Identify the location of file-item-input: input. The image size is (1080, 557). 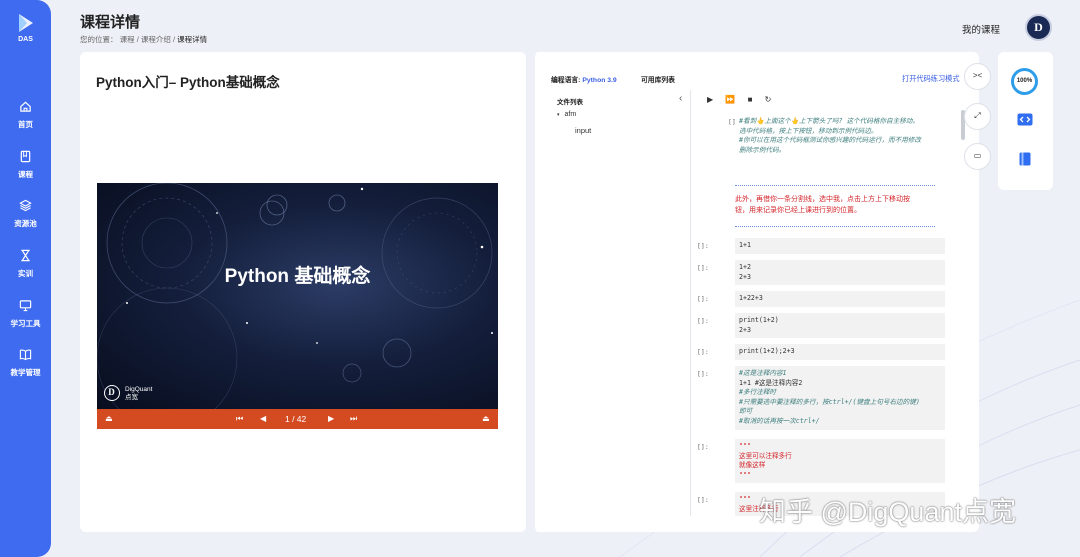
(583, 130).